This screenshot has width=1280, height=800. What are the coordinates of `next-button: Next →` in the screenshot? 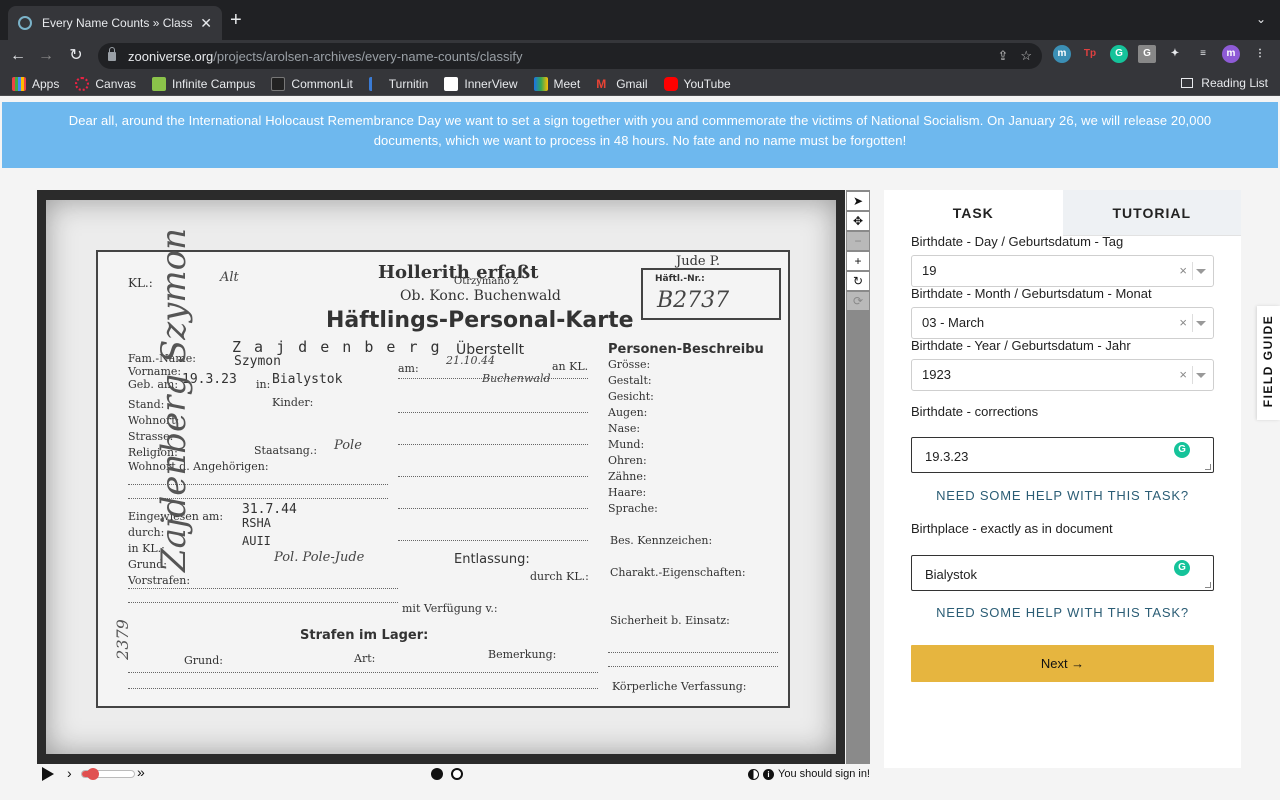 It's located at (1062, 663).